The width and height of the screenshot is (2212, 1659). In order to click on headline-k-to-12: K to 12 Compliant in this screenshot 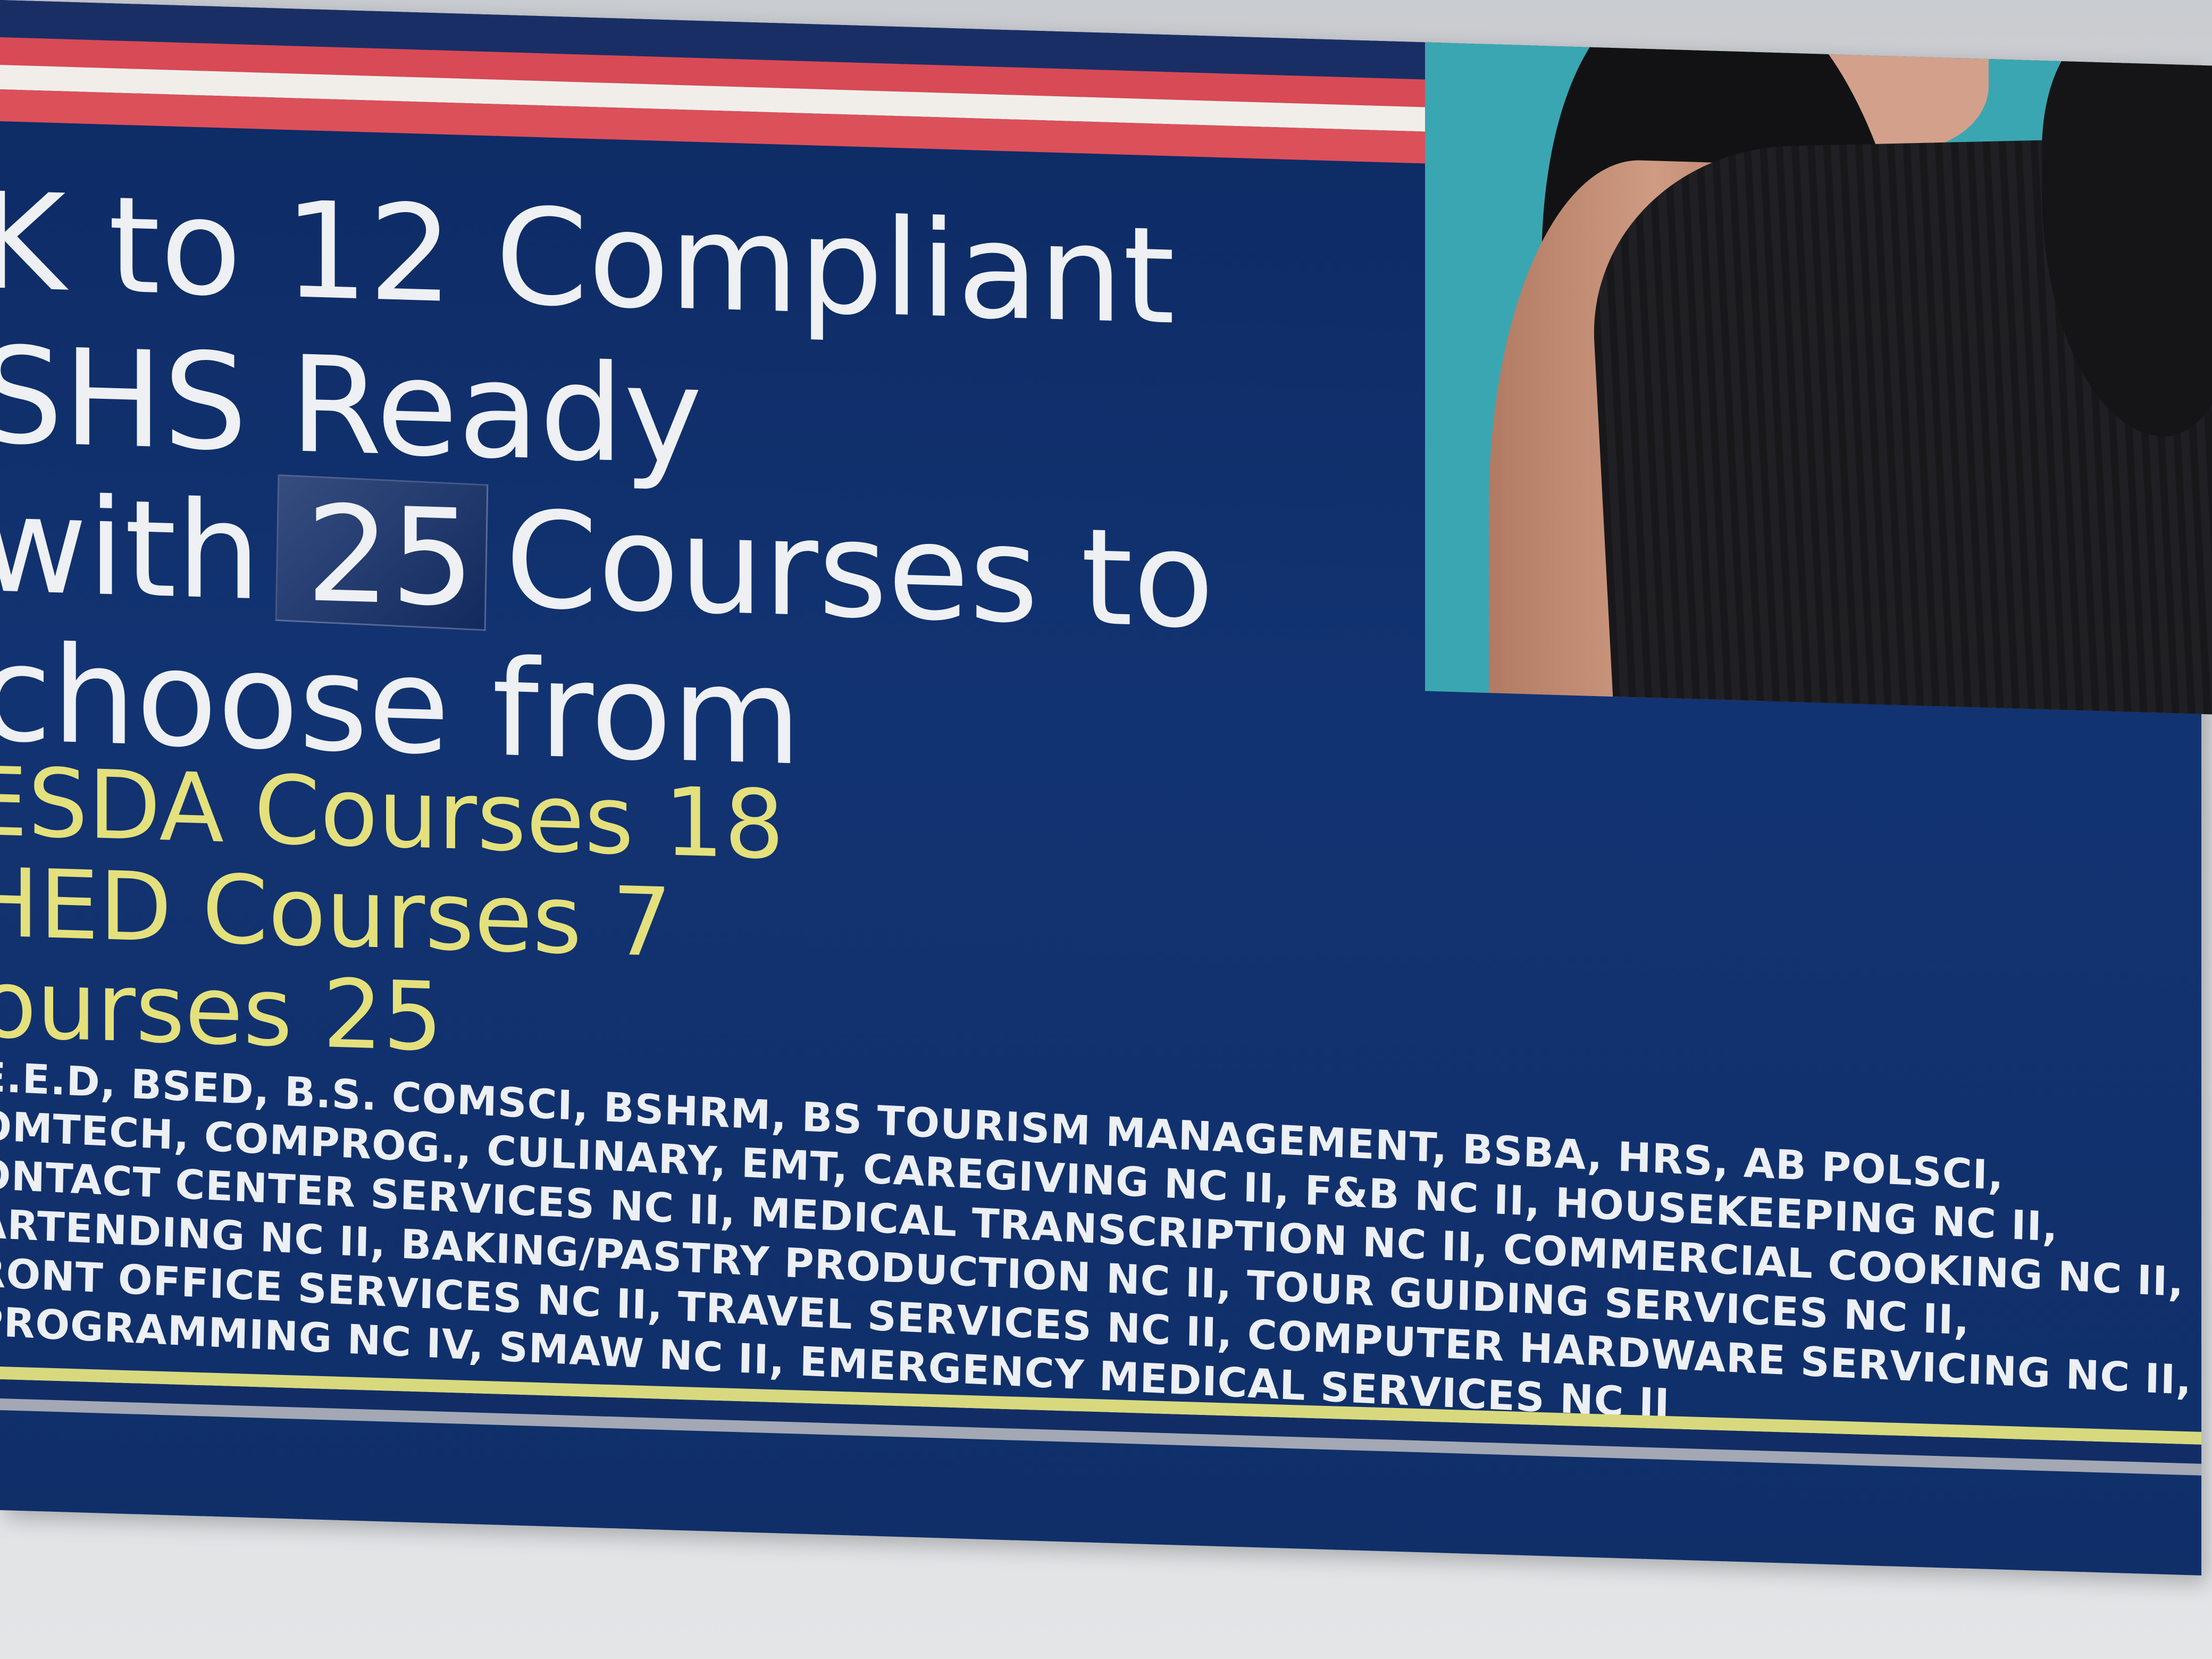, I will do `click(587, 258)`.